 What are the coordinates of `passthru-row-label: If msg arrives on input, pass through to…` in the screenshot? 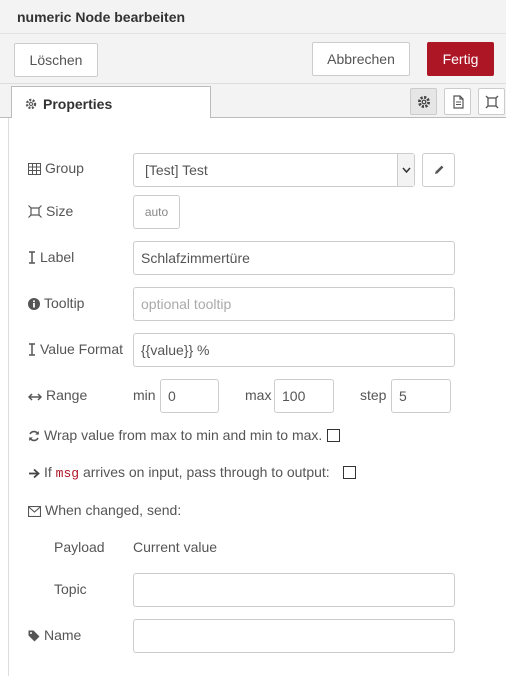 It's located at (179, 472).